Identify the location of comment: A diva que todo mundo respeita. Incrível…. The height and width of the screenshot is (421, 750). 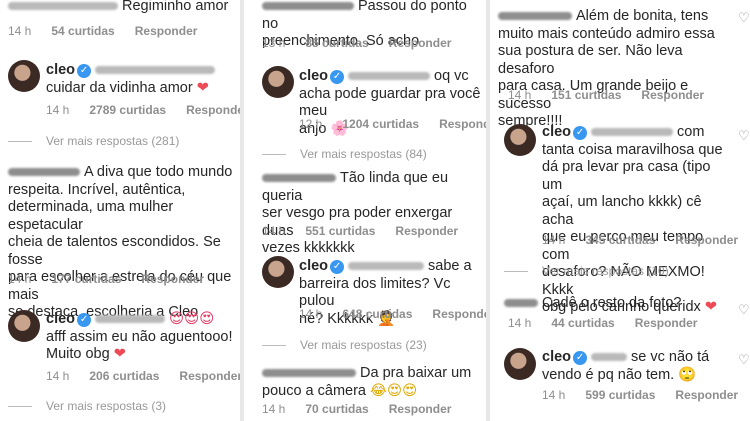
(124, 243).